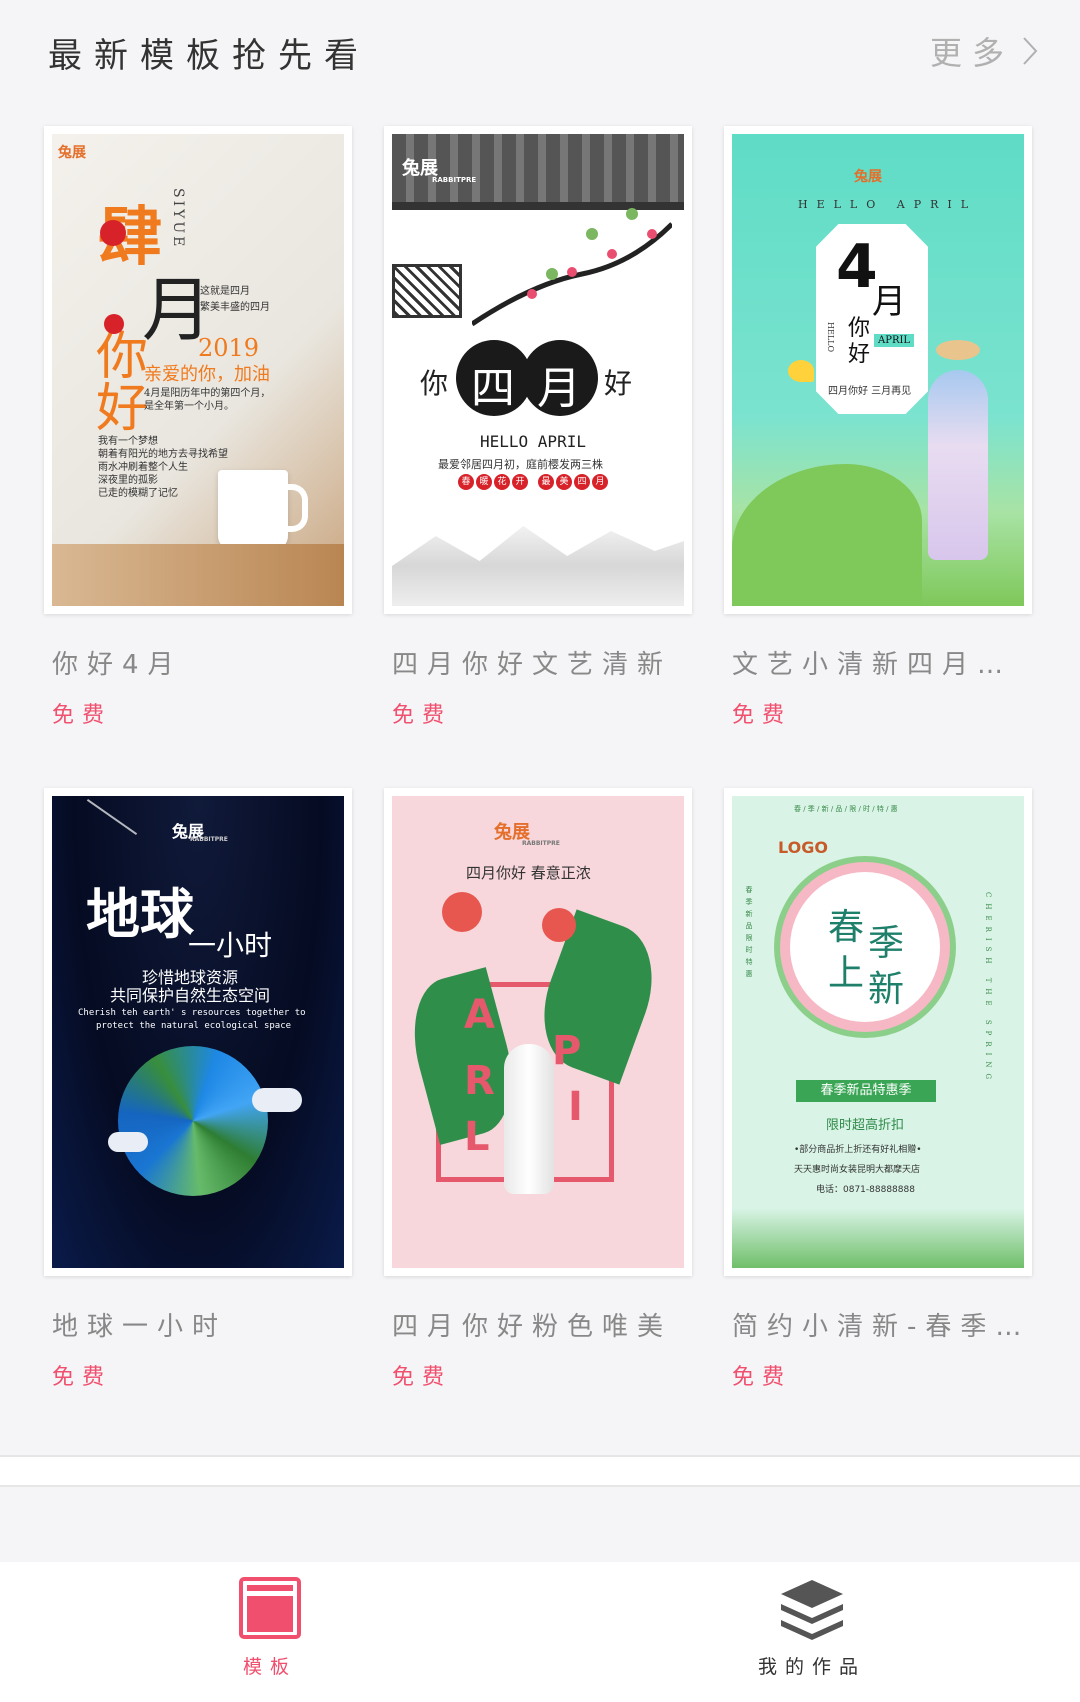 The width and height of the screenshot is (1080, 1702). Describe the element at coordinates (882, 1327) in the screenshot. I see `template-title: 简约小清新-春季上新` at that location.